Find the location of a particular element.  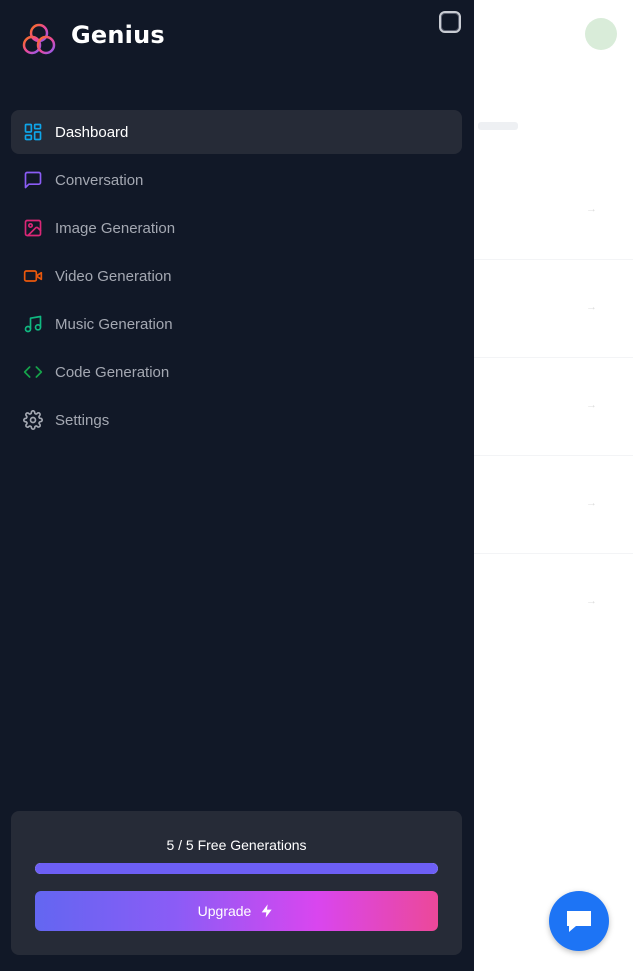

sidebar-item-label: Music Generation is located at coordinates (114, 324).